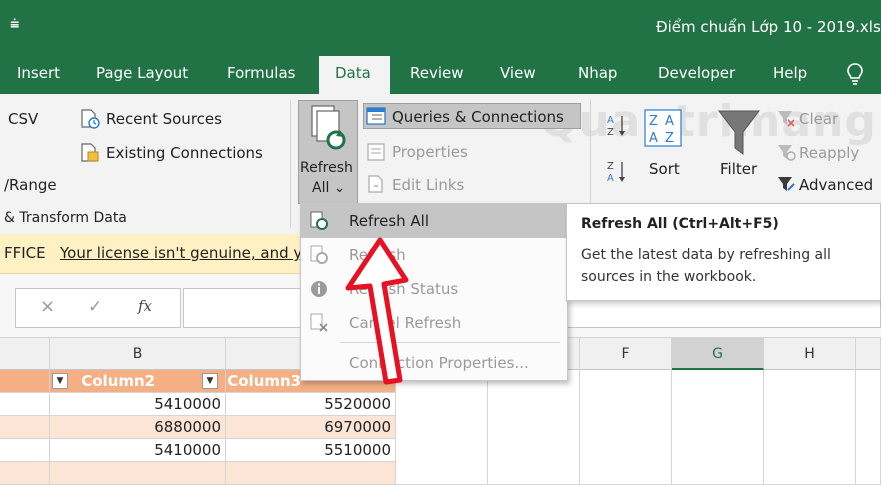 The width and height of the screenshot is (881, 485). I want to click on sort-descending-icon: Z A, so click(617, 171).